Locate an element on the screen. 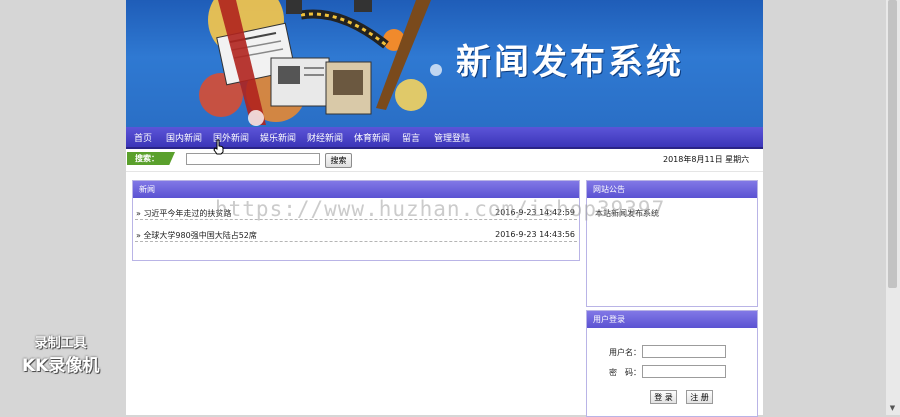  search-label: 搜索： is located at coordinates (151, 158).